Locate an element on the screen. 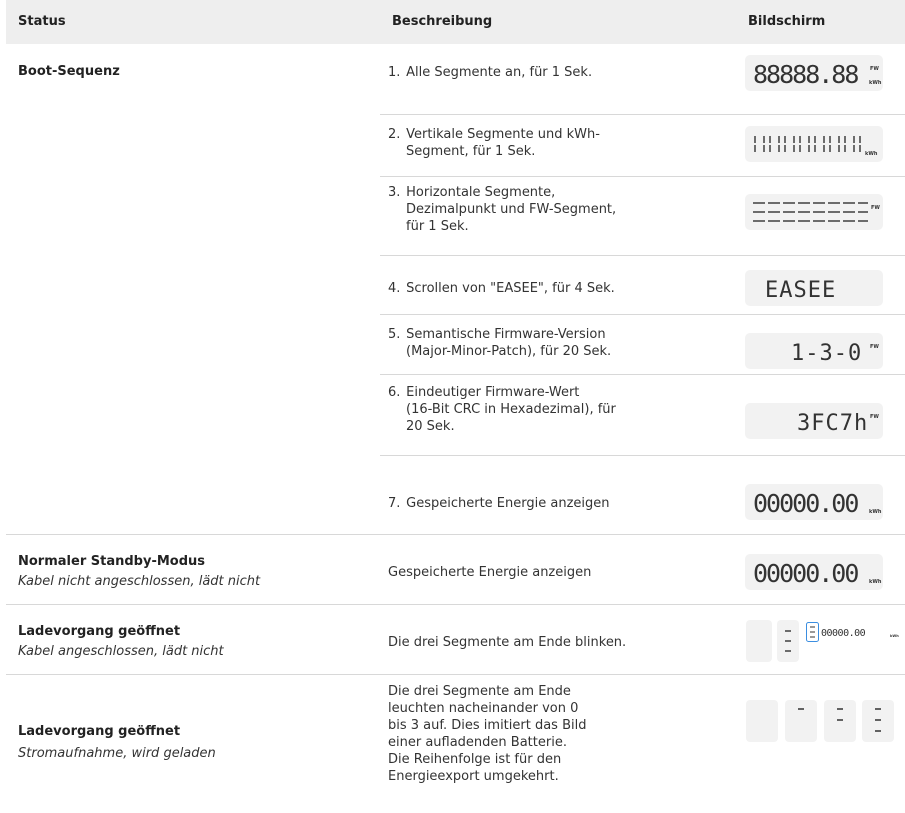 This screenshot has height=813, width=905. status-standby-title: Normaler Standby-Modus is located at coordinates (112, 561).